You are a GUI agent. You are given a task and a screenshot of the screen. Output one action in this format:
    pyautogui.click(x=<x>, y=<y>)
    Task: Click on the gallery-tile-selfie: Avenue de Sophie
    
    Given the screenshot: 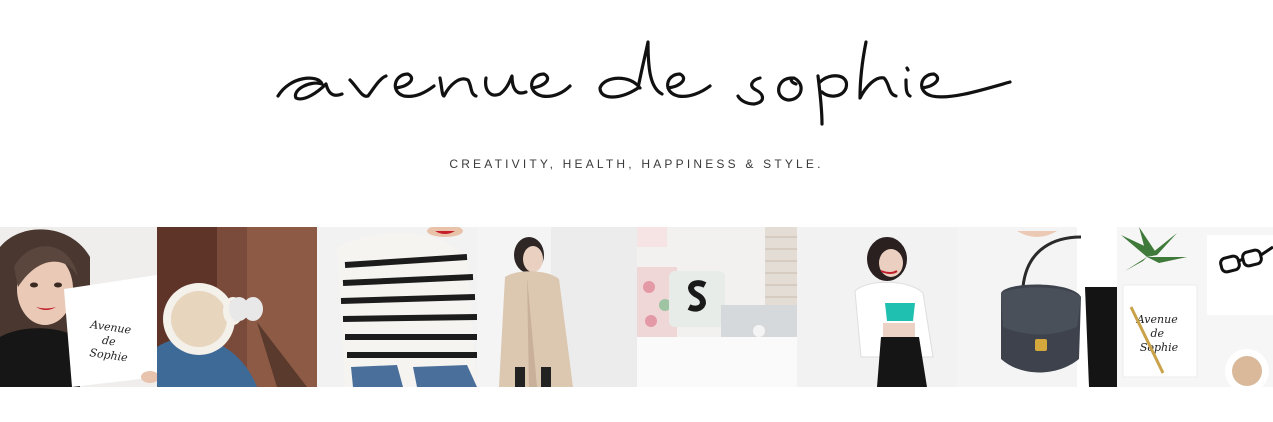 What is the action you would take?
    pyautogui.click(x=78, y=307)
    